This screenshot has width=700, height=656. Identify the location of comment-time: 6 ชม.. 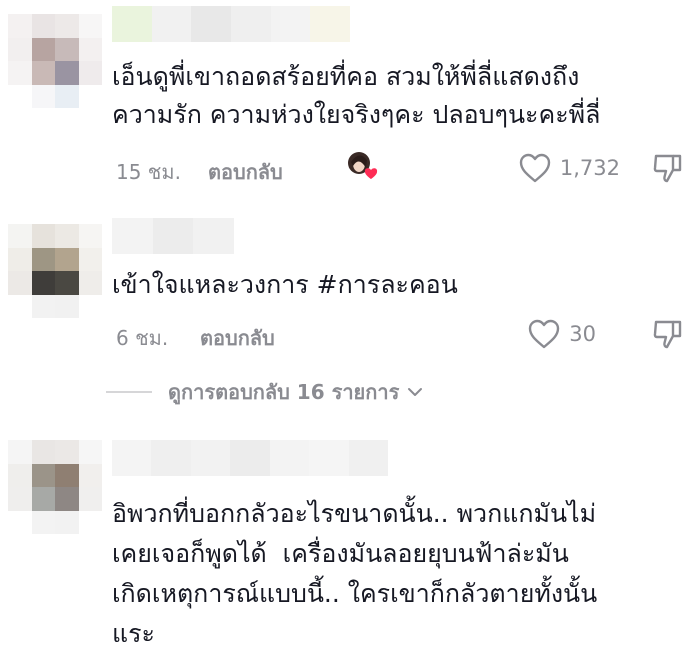
(142, 338).